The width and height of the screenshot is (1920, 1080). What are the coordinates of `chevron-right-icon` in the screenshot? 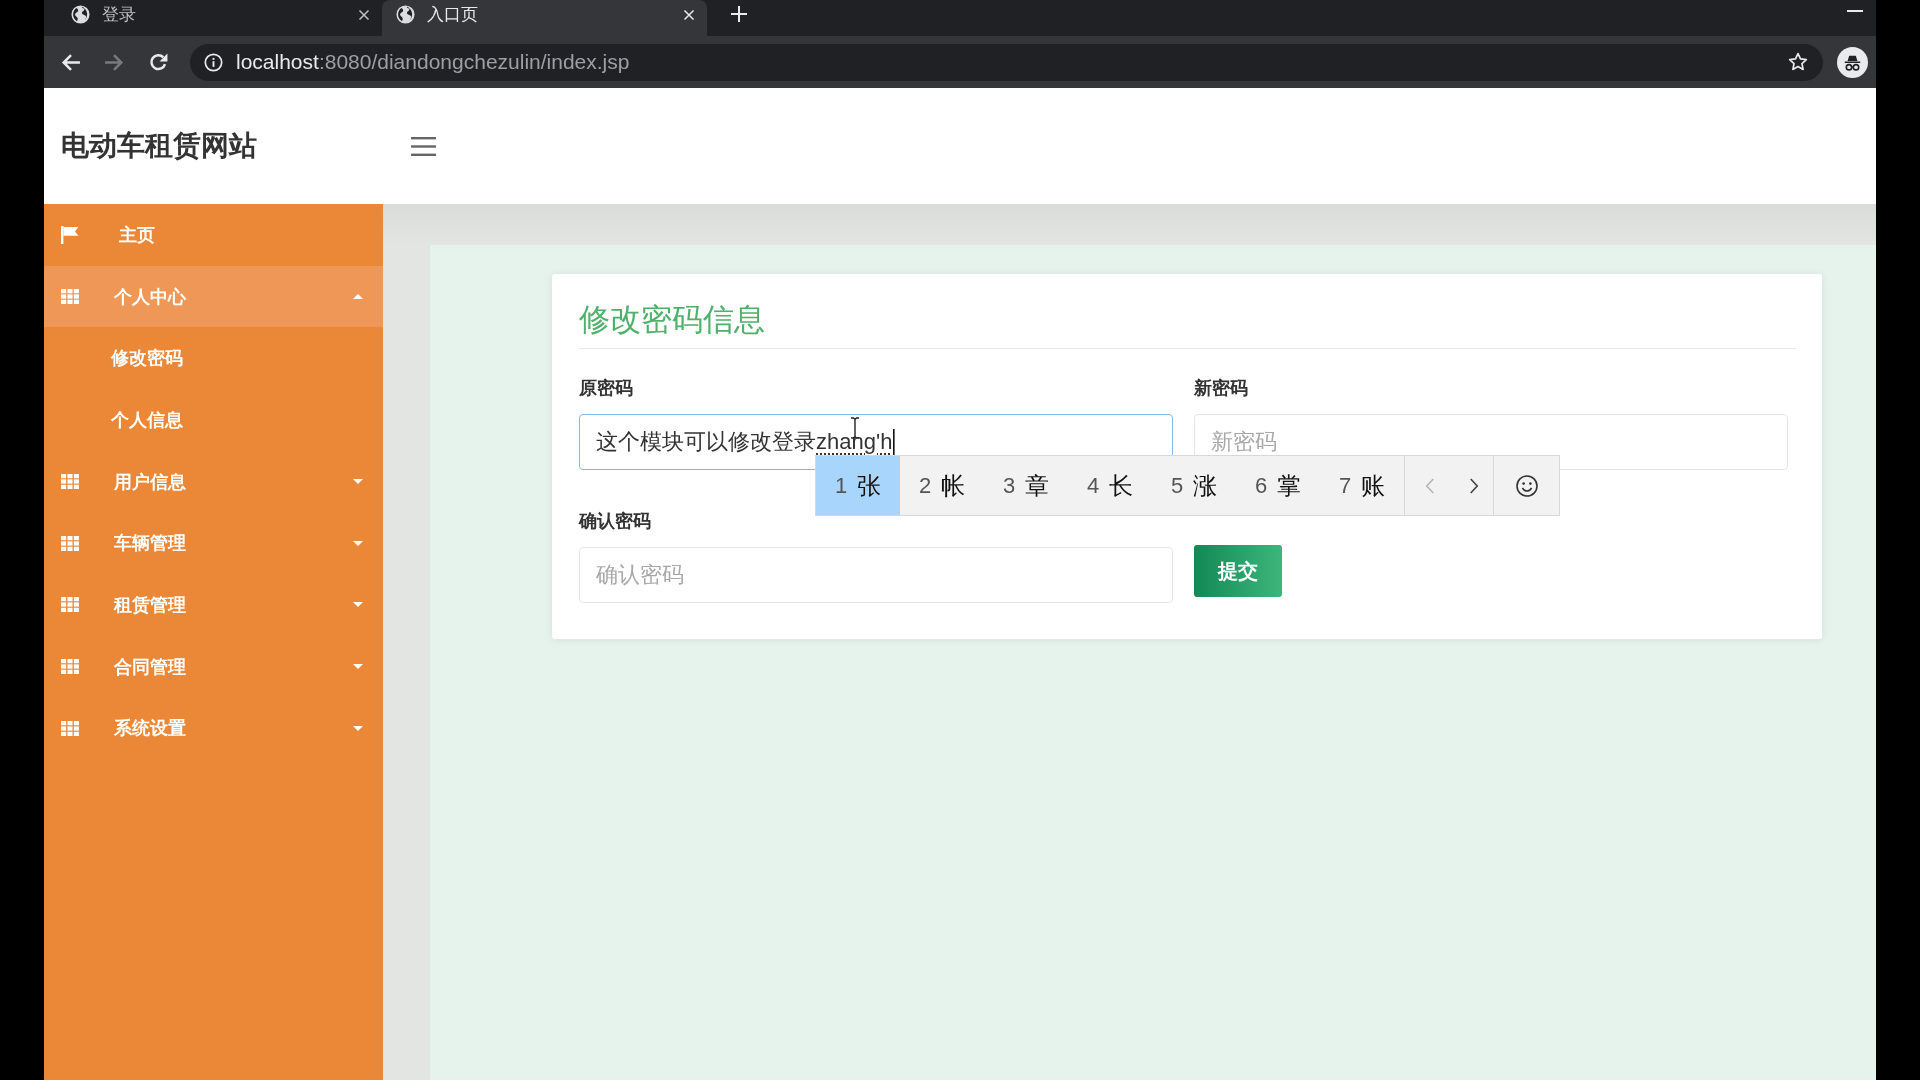 It's located at (1474, 485).